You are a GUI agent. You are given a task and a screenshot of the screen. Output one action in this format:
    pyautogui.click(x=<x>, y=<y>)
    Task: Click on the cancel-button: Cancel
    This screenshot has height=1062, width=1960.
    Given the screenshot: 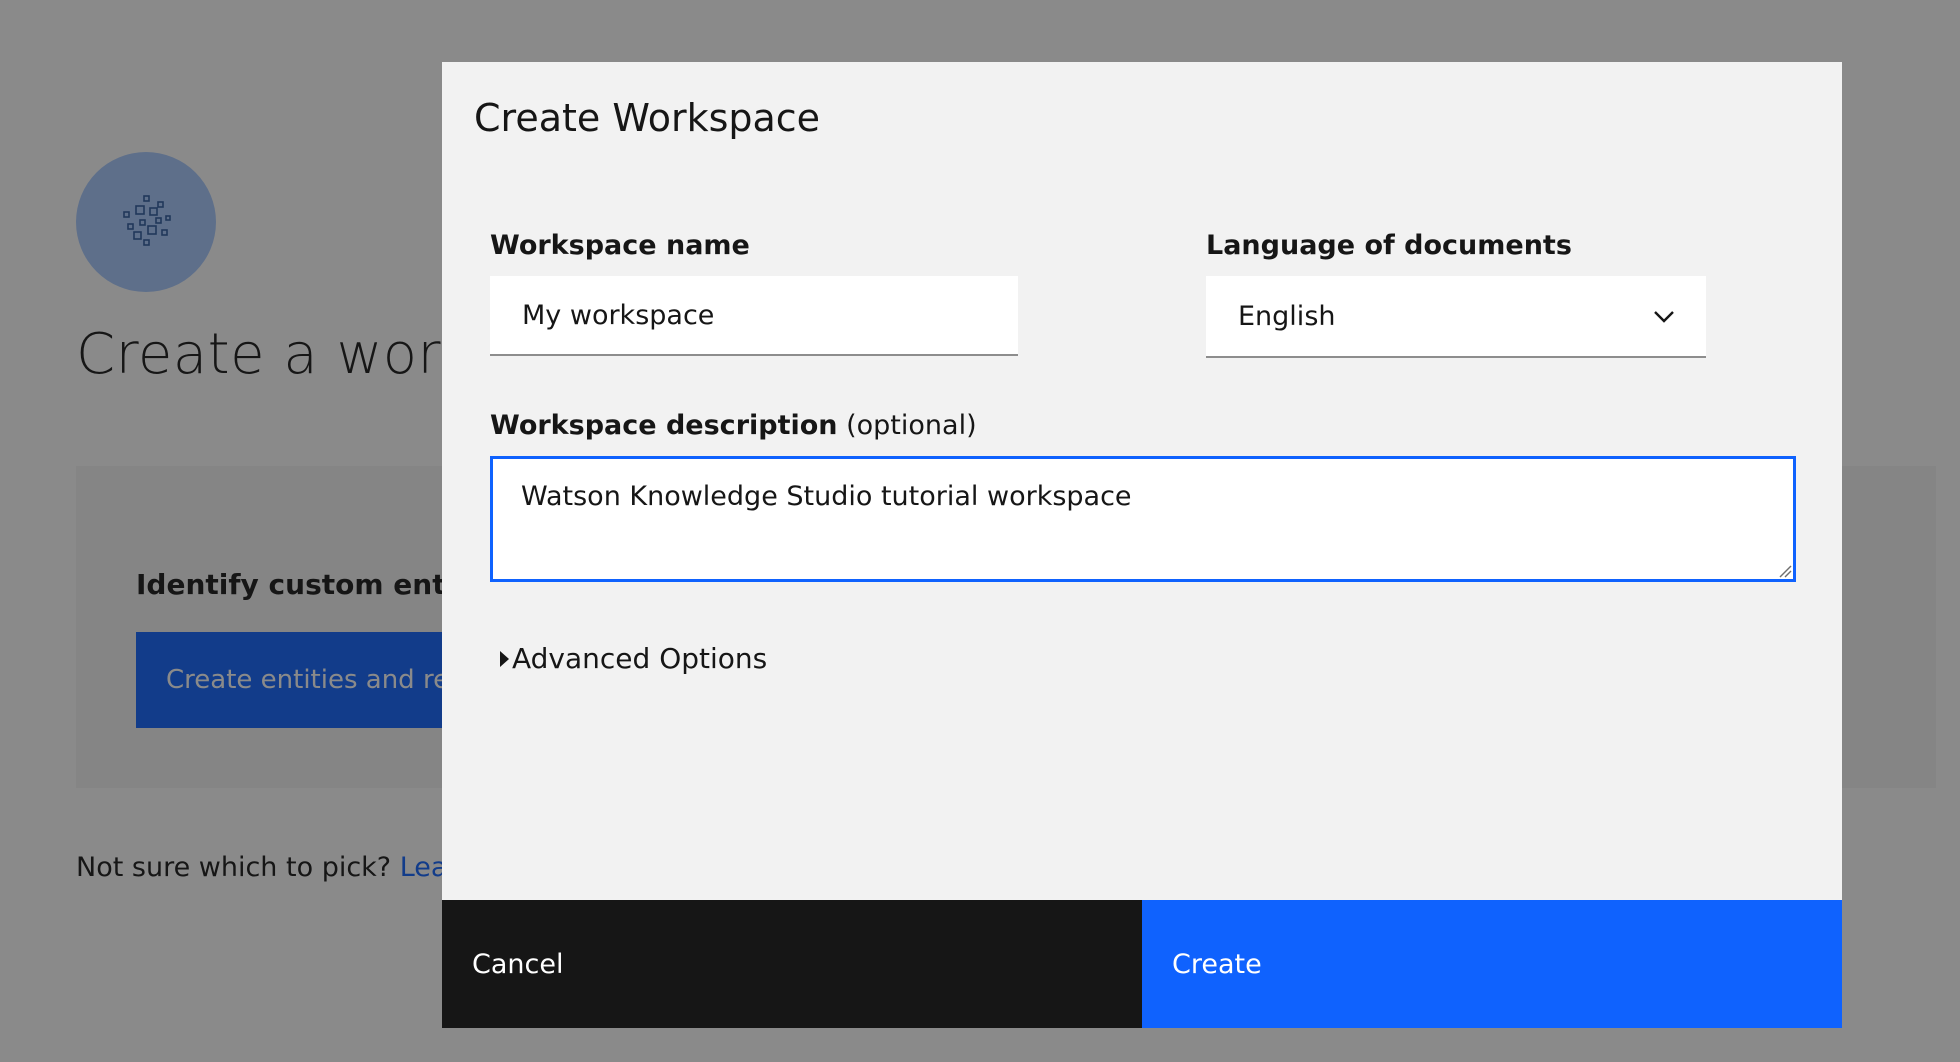 What is the action you would take?
    pyautogui.click(x=792, y=964)
    